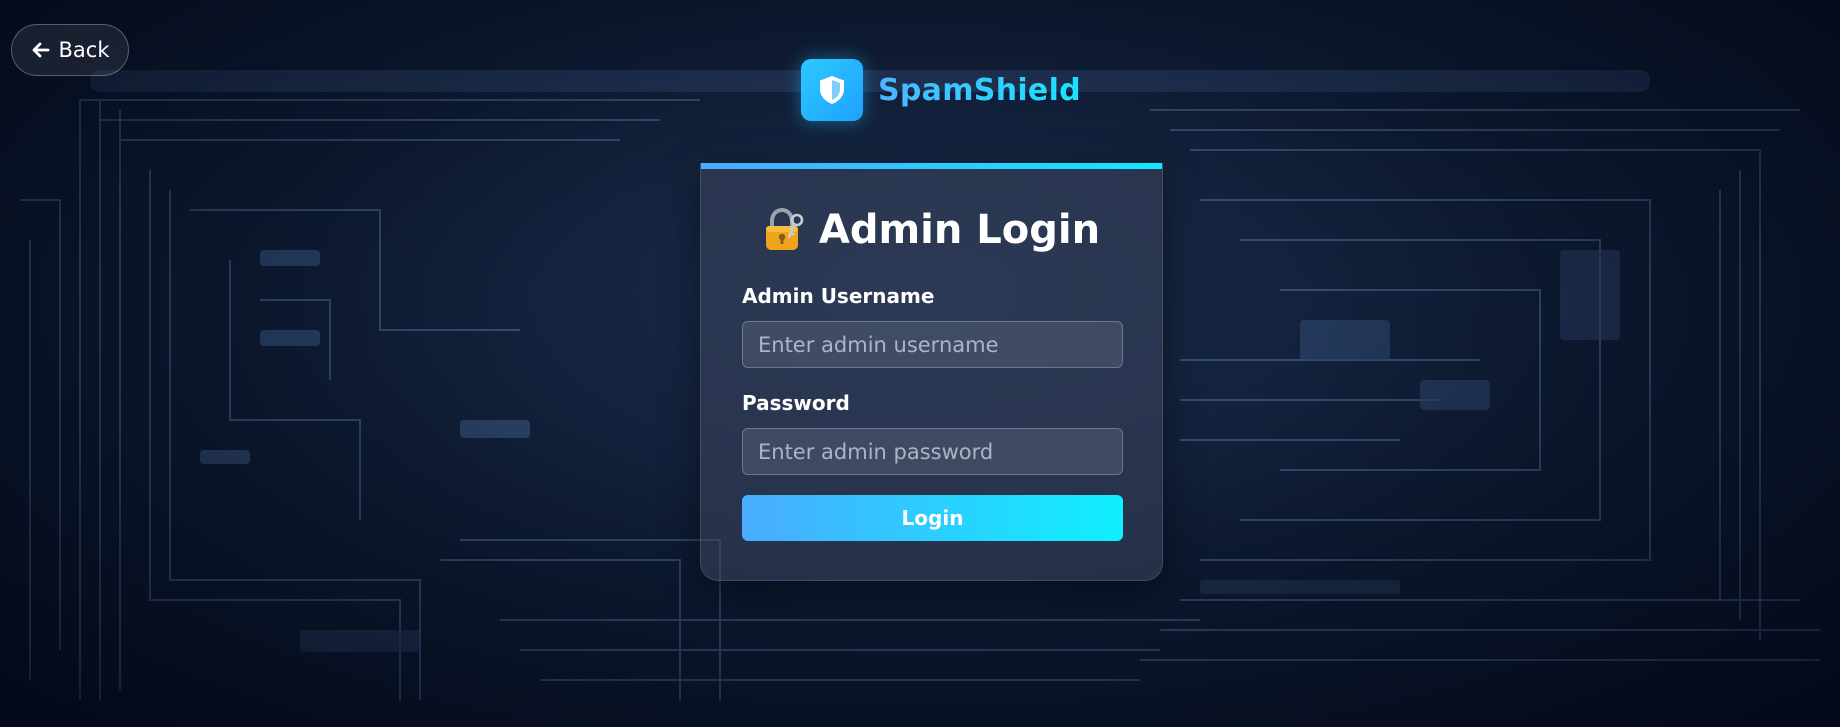  What do you see at coordinates (84, 50) in the screenshot?
I see `back-button-label: Back` at bounding box center [84, 50].